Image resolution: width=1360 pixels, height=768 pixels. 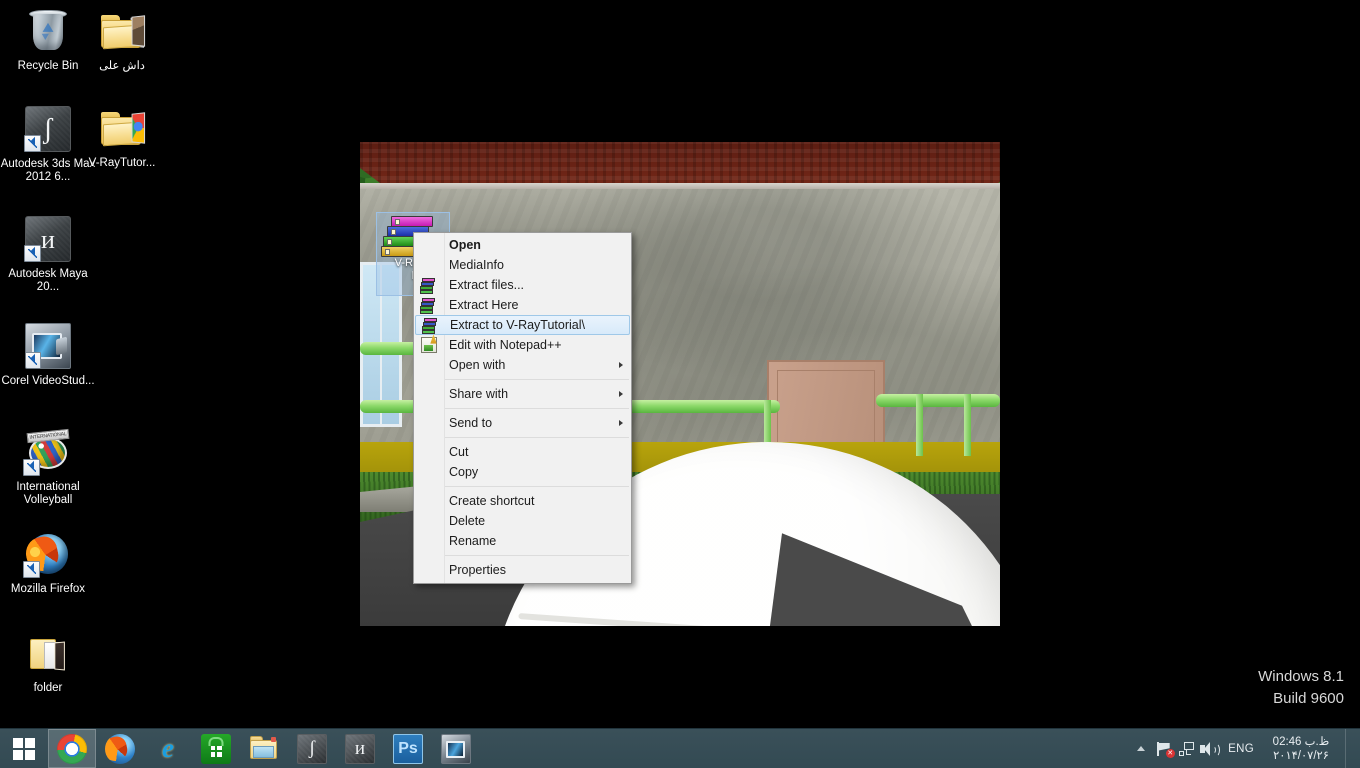 I want to click on desktop-icon-international-volleyball: INTERNATIONAL International Volleyball, so click(x=48, y=467).